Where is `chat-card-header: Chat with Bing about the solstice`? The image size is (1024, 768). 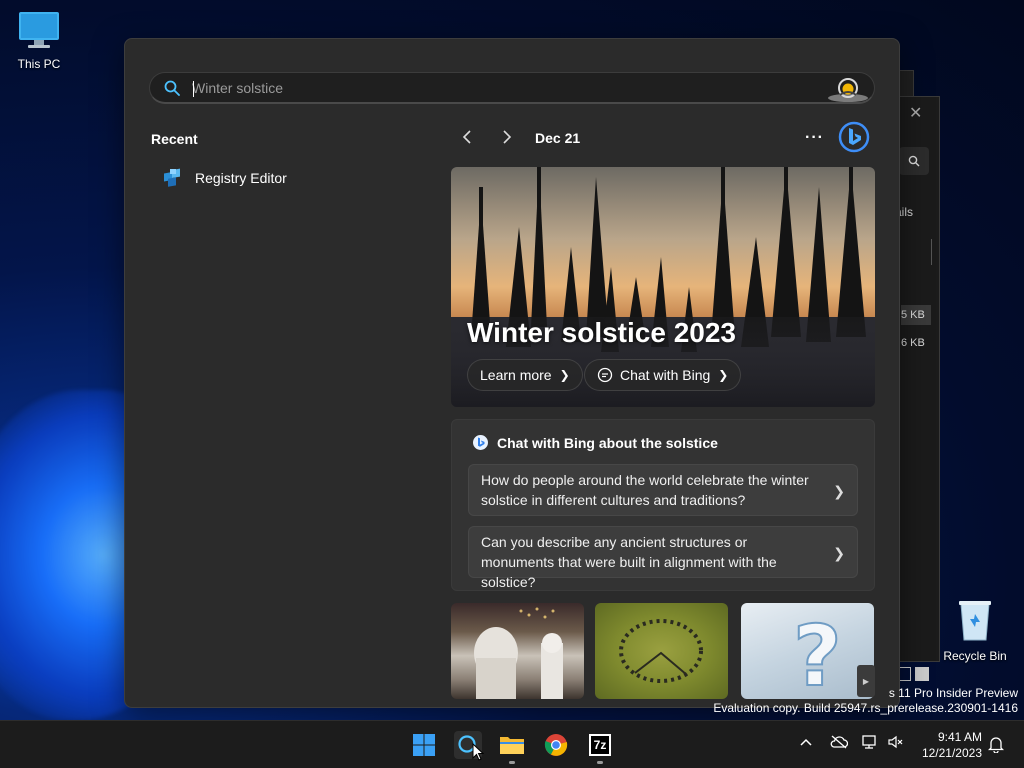
chat-card-header: Chat with Bing about the solstice is located at coordinates (595, 442).